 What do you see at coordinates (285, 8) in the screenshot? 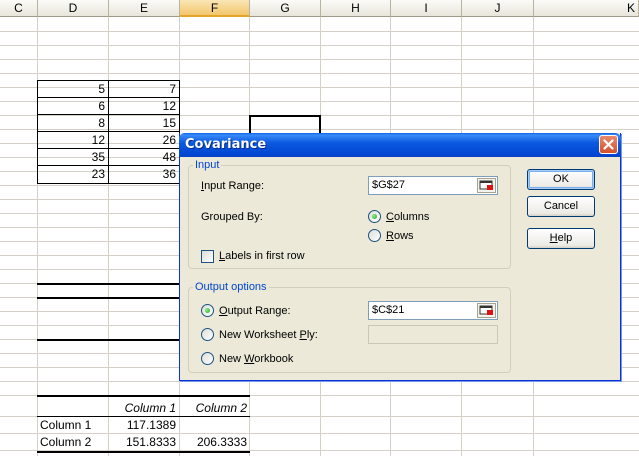
I see `column-header-g: G` at bounding box center [285, 8].